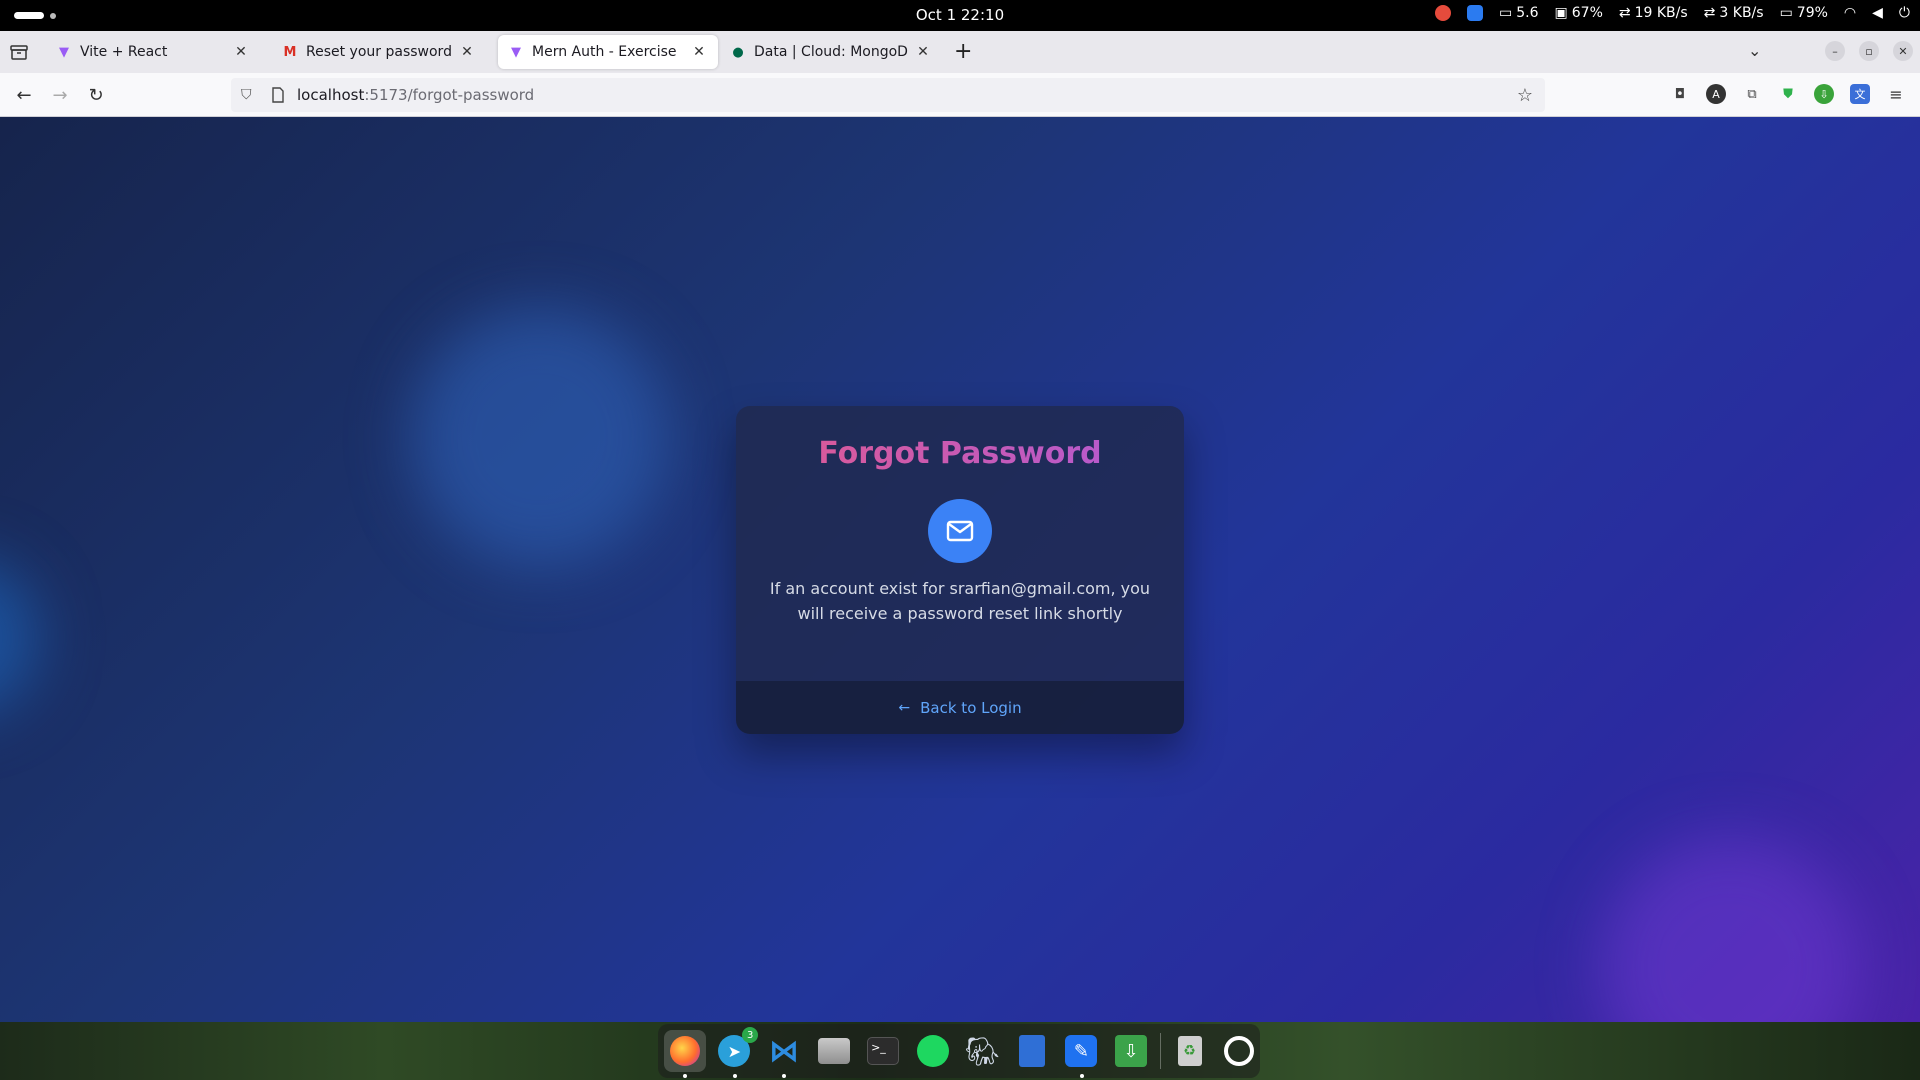  What do you see at coordinates (1561, 13) in the screenshot?
I see `cpu-icon: ▣` at bounding box center [1561, 13].